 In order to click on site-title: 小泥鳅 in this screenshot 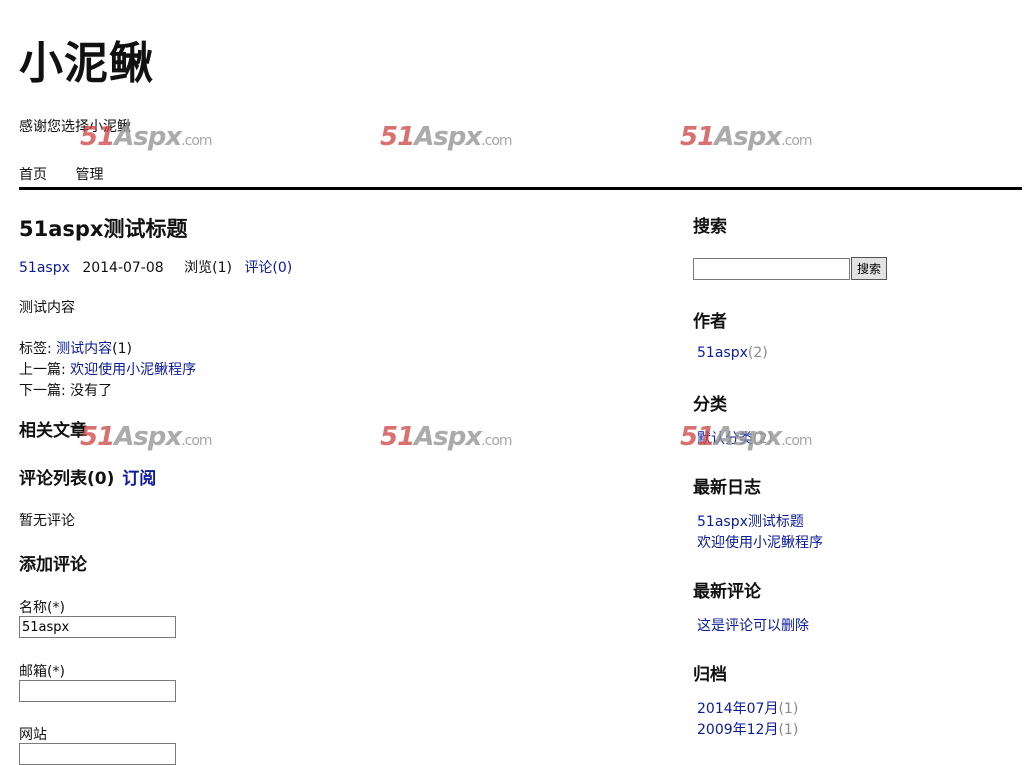, I will do `click(86, 63)`.